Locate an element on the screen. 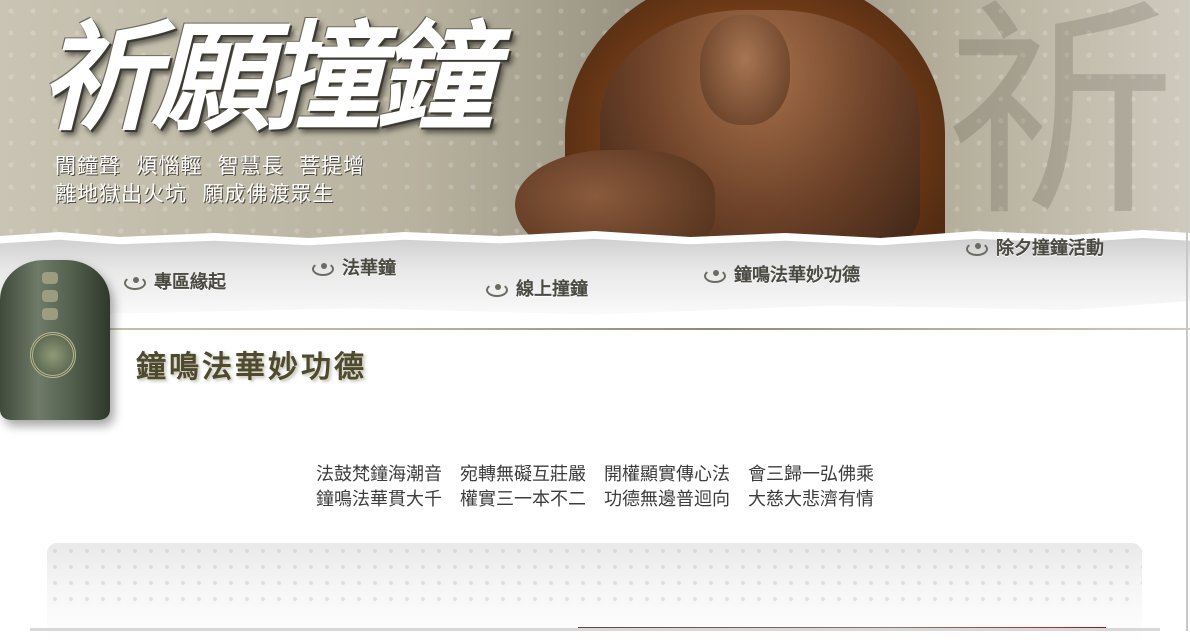  nav-item-label: 除夕撞鐘活動 is located at coordinates (1050, 248).